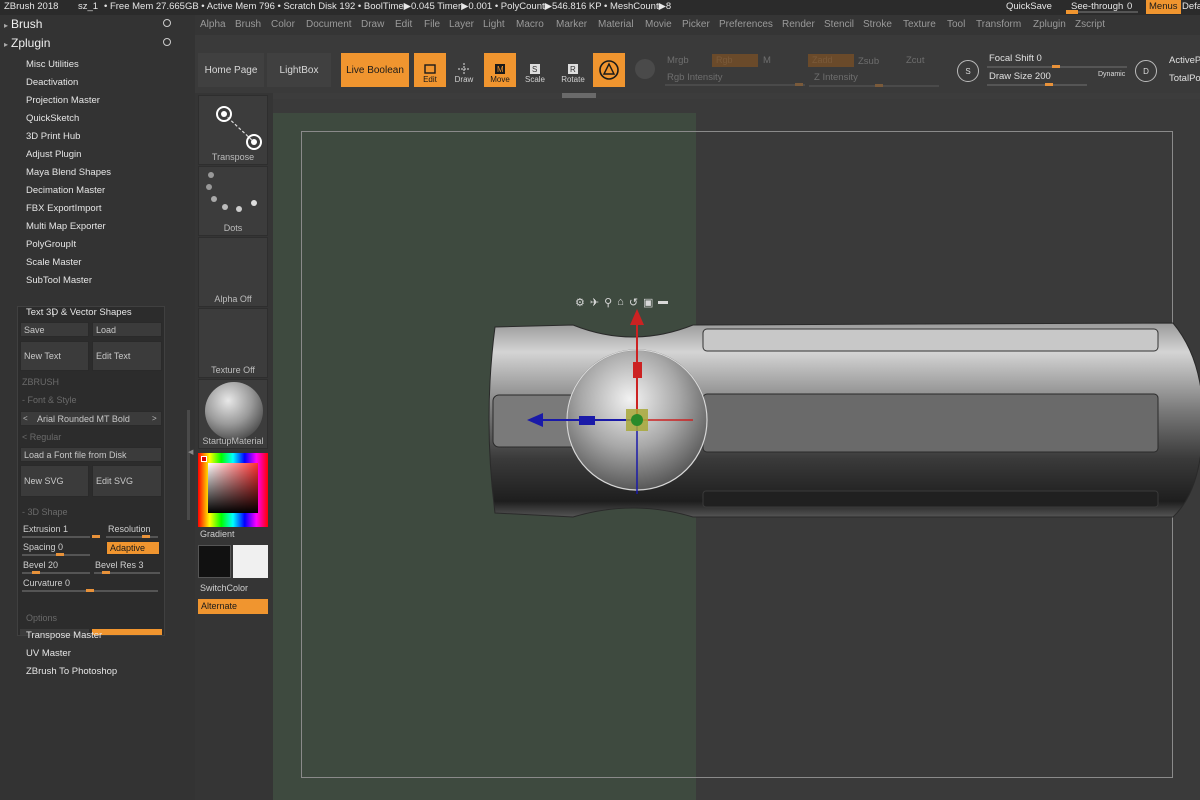 This screenshot has height=800, width=1200. What do you see at coordinates (190, 452) in the screenshot?
I see `collapse-tray-arrow-icon: ◀` at bounding box center [190, 452].